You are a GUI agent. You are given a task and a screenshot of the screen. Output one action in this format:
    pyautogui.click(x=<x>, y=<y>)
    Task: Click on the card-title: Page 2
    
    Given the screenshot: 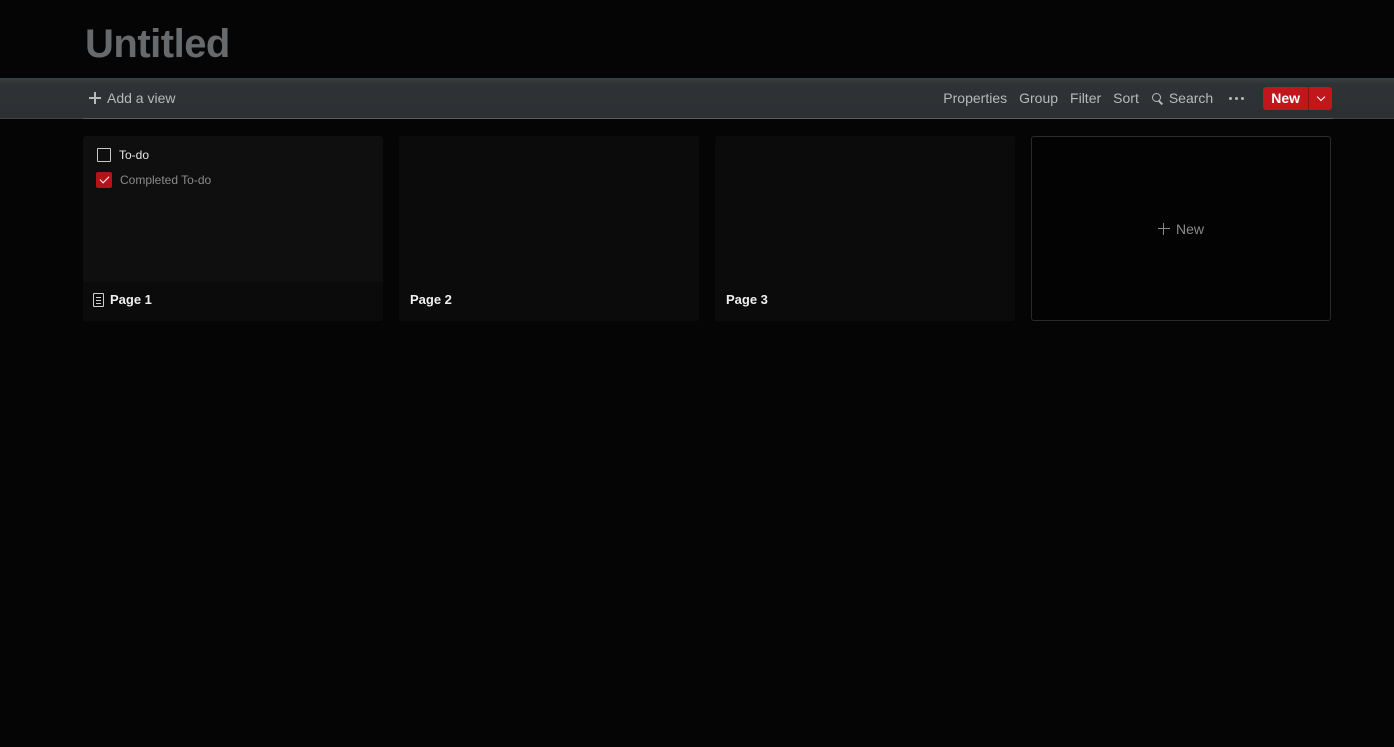 What is the action you would take?
    pyautogui.click(x=431, y=299)
    